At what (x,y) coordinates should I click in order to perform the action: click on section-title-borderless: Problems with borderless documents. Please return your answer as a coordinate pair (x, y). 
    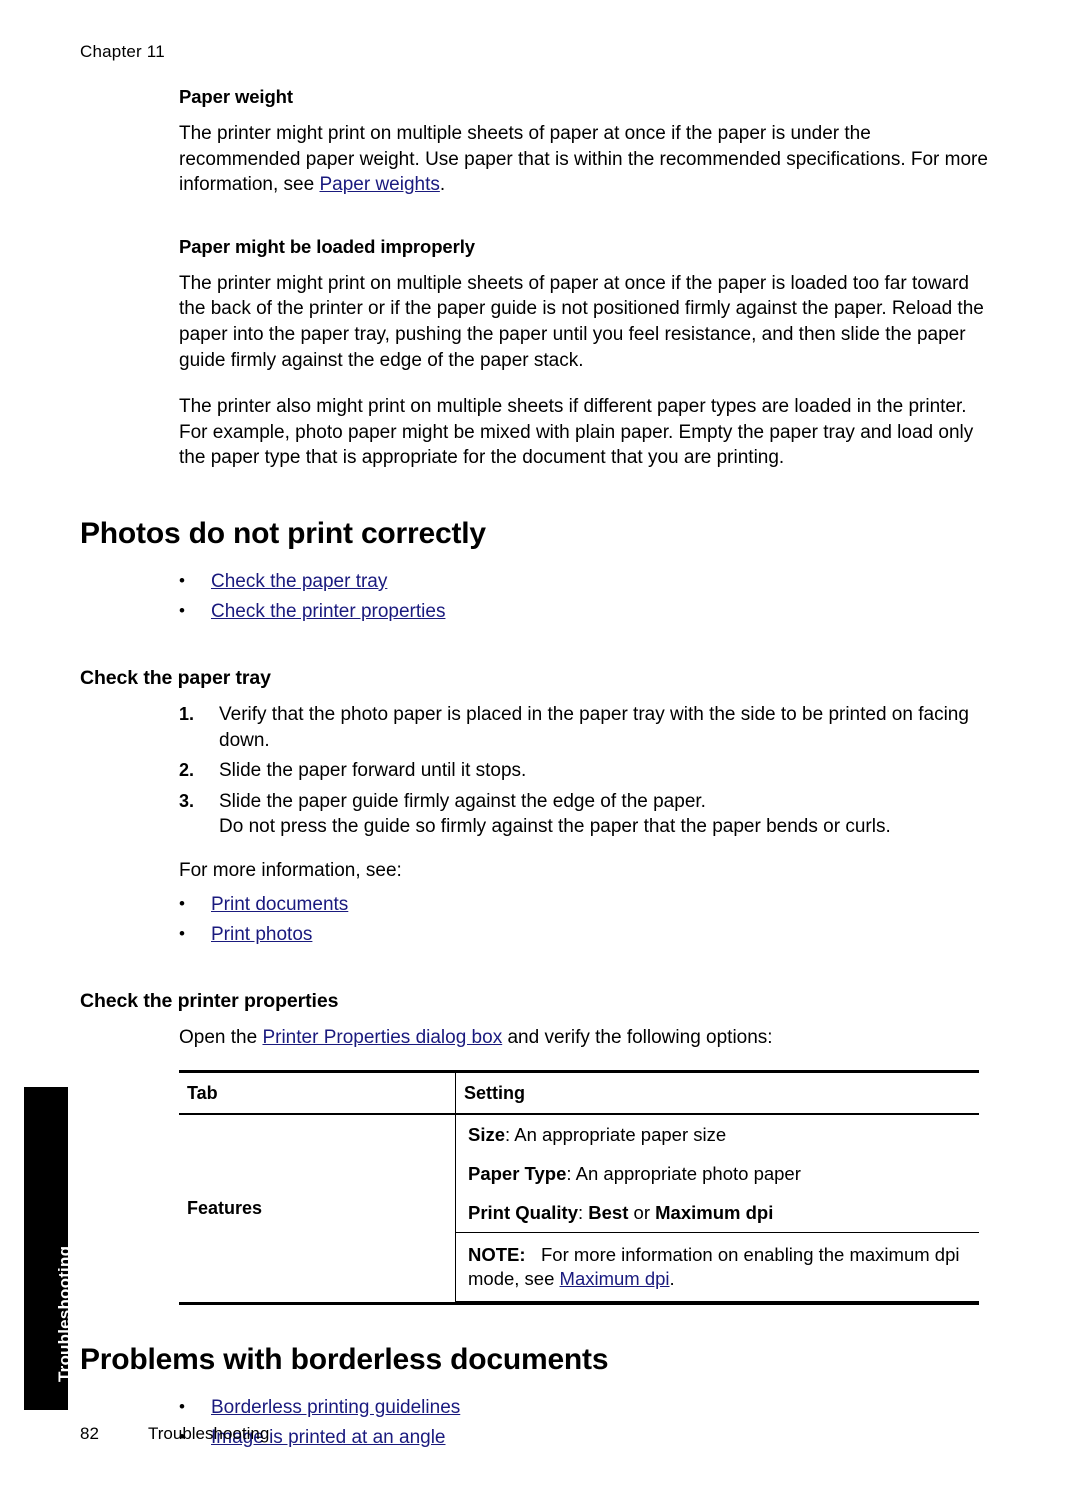
    Looking at the image, I should click on (344, 1360).